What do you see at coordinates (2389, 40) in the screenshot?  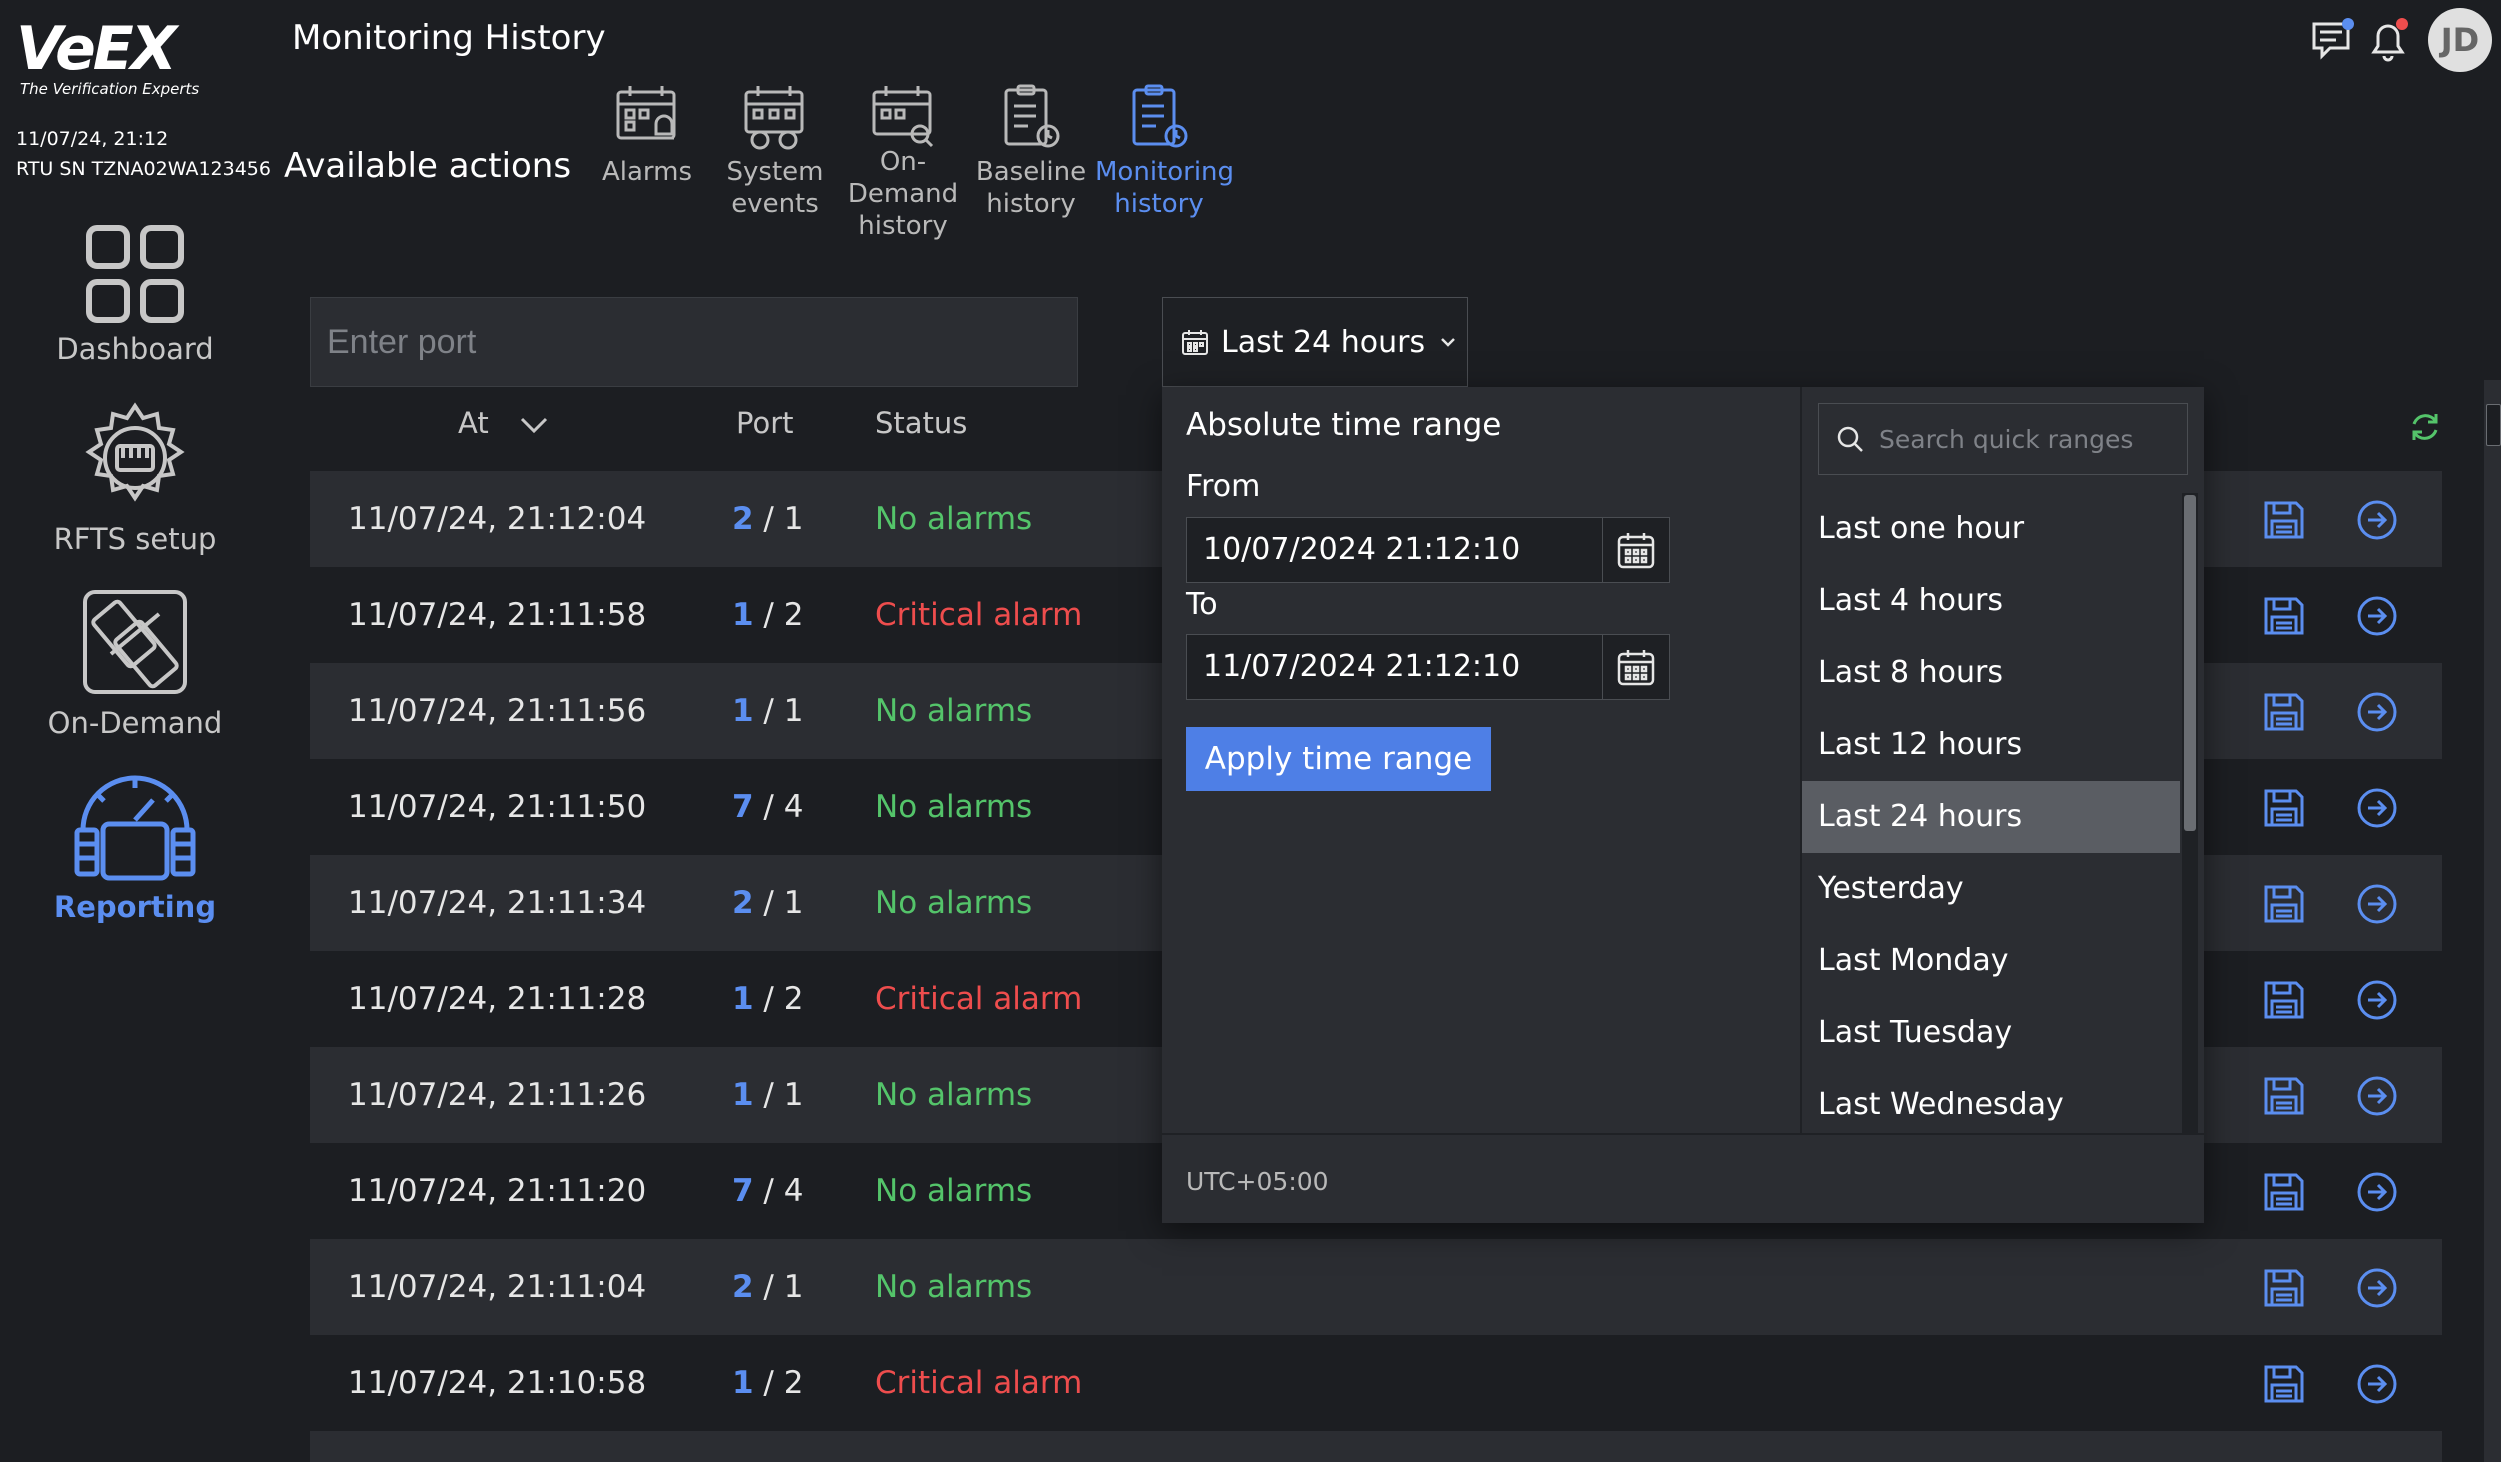 I see `bell-icon` at bounding box center [2389, 40].